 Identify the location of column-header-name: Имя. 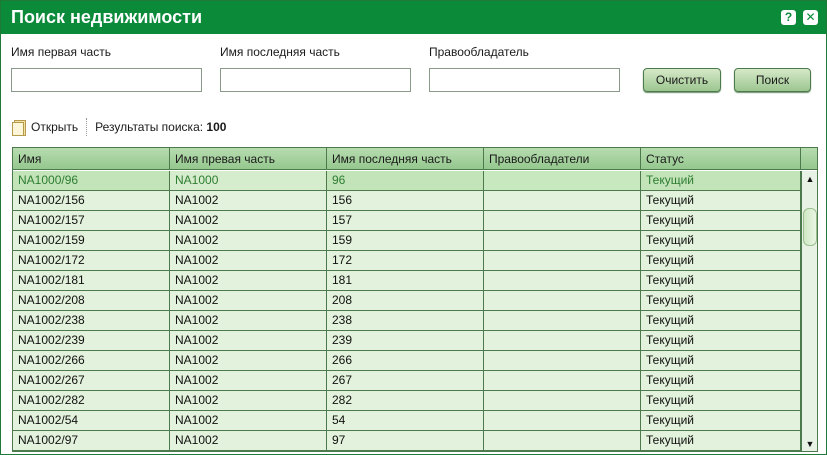
(91, 159).